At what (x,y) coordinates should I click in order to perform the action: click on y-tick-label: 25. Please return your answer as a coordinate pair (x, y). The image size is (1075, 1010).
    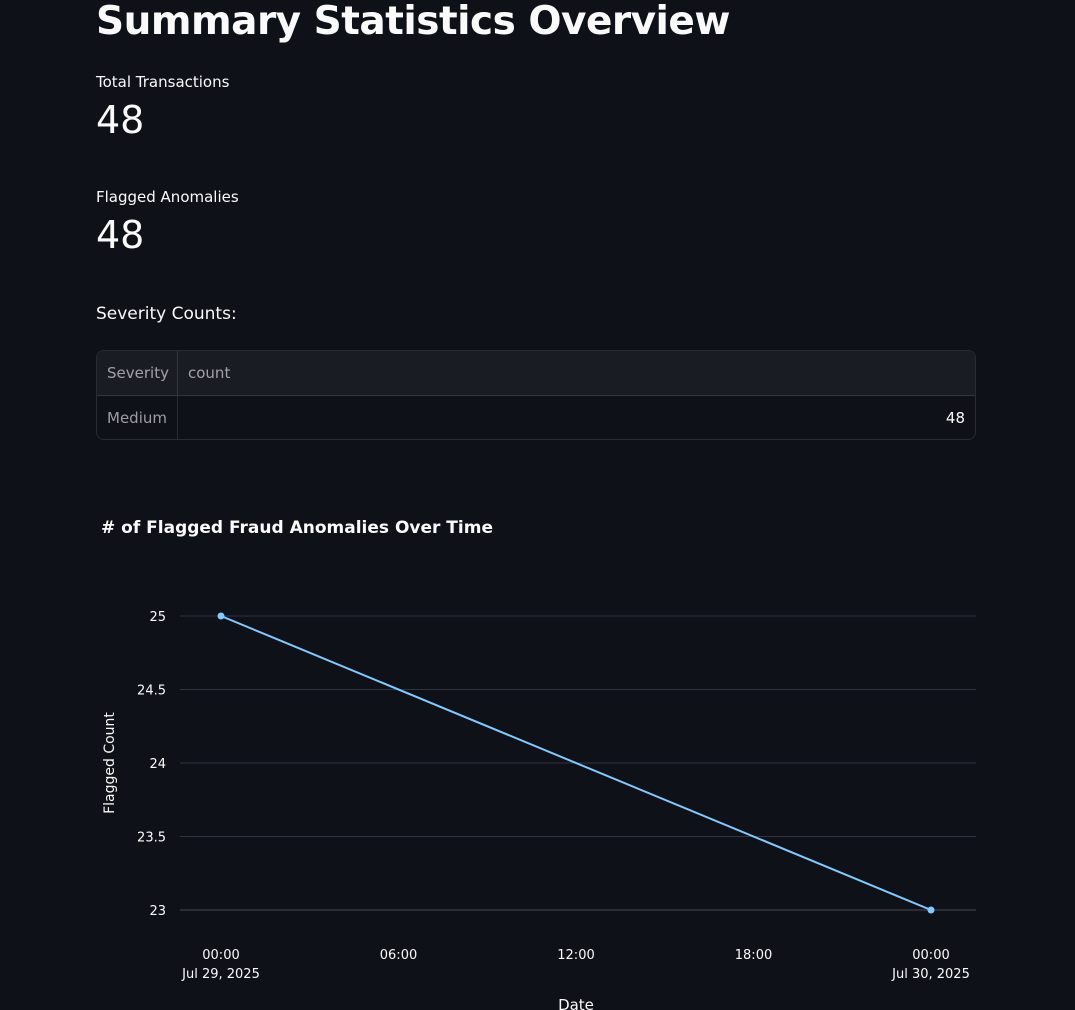
    Looking at the image, I should click on (157, 617).